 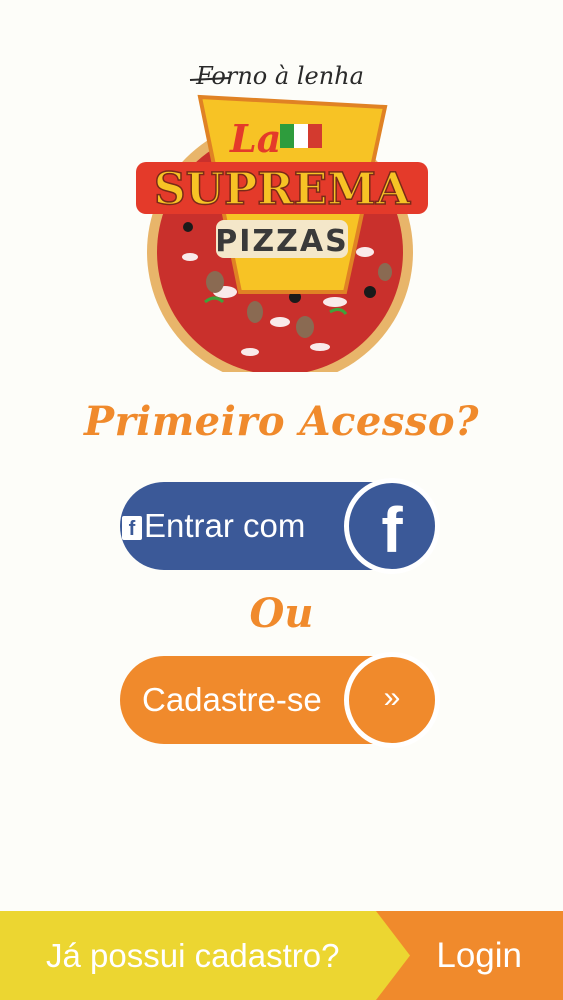 What do you see at coordinates (225, 525) in the screenshot?
I see `facebook-login-label: Entrar com` at bounding box center [225, 525].